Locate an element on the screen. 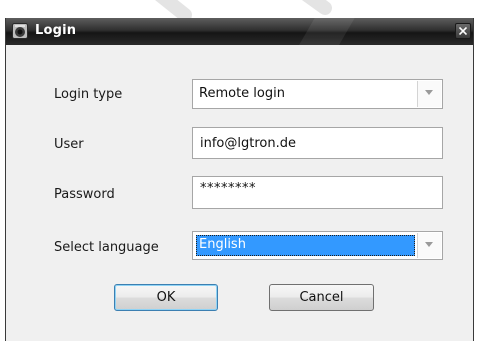 The width and height of the screenshot is (477, 341). password-value: ******** is located at coordinates (228, 188).